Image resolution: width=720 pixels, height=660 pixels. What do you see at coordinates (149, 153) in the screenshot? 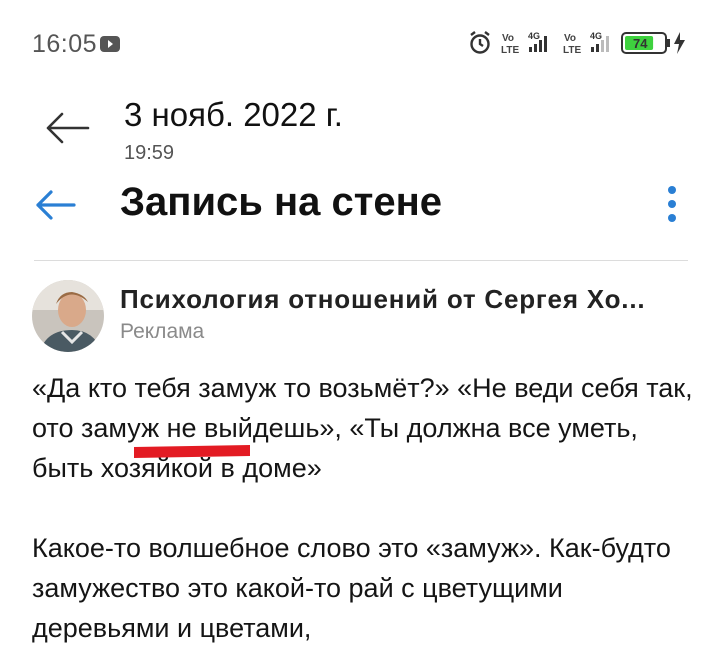
I see `header-time: 19:59` at bounding box center [149, 153].